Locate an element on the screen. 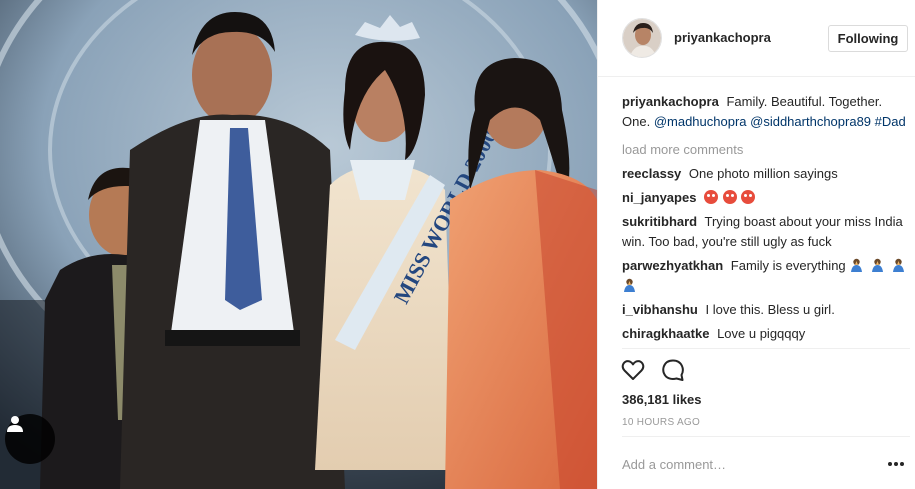  comment-item: chiragkhaatke Love u pigqqqy is located at coordinates (766, 334).